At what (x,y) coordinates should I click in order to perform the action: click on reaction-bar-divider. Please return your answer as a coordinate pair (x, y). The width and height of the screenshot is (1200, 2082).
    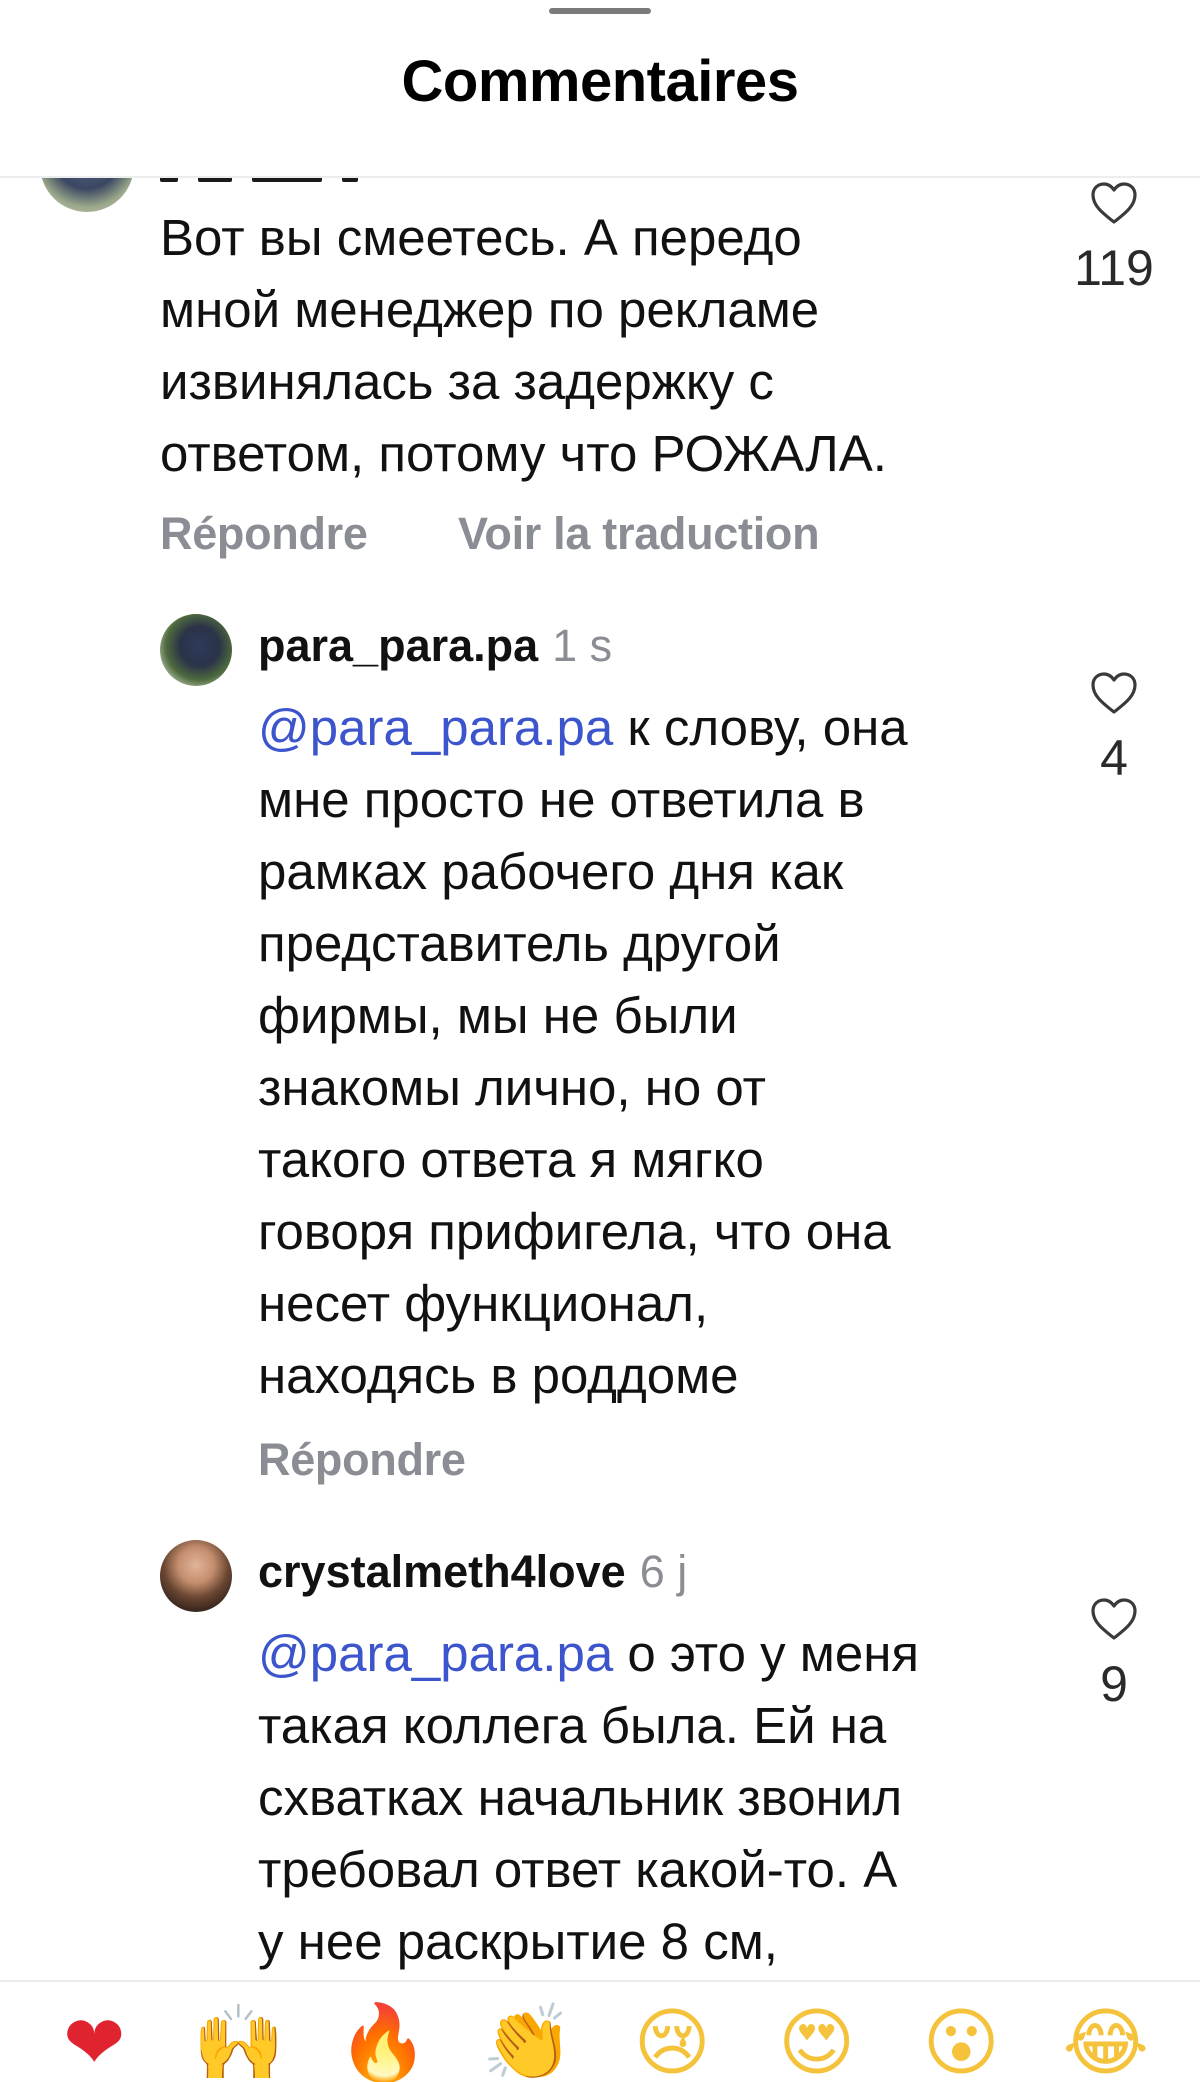
    Looking at the image, I should click on (600, 1981).